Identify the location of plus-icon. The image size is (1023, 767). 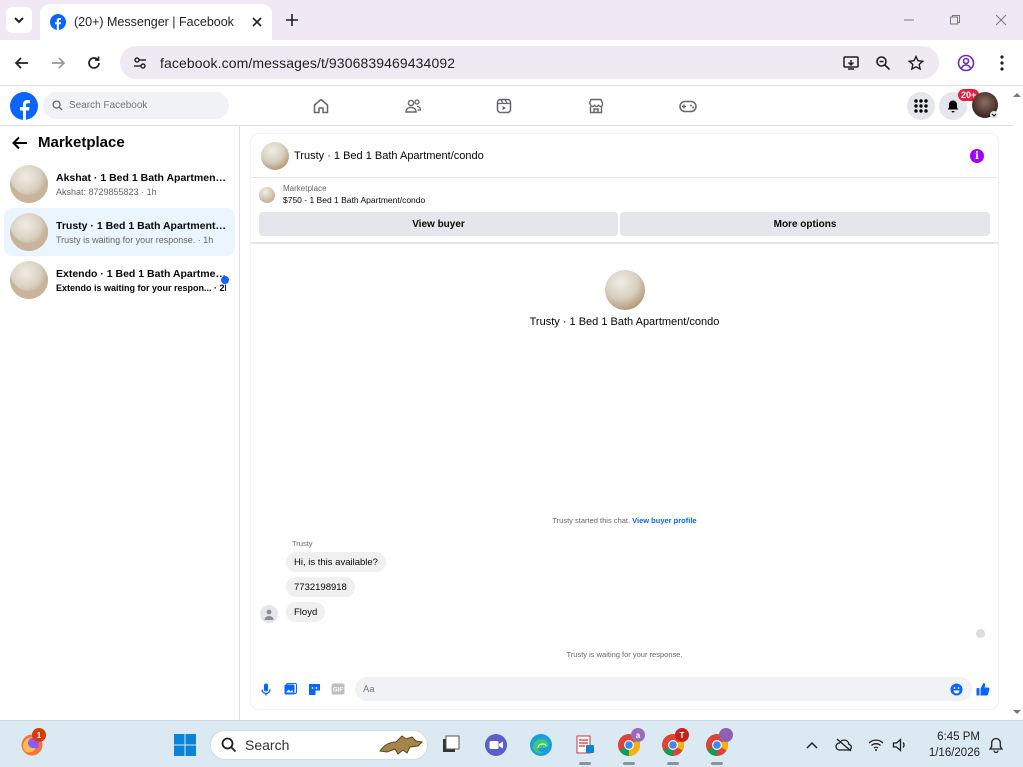
(292, 20).